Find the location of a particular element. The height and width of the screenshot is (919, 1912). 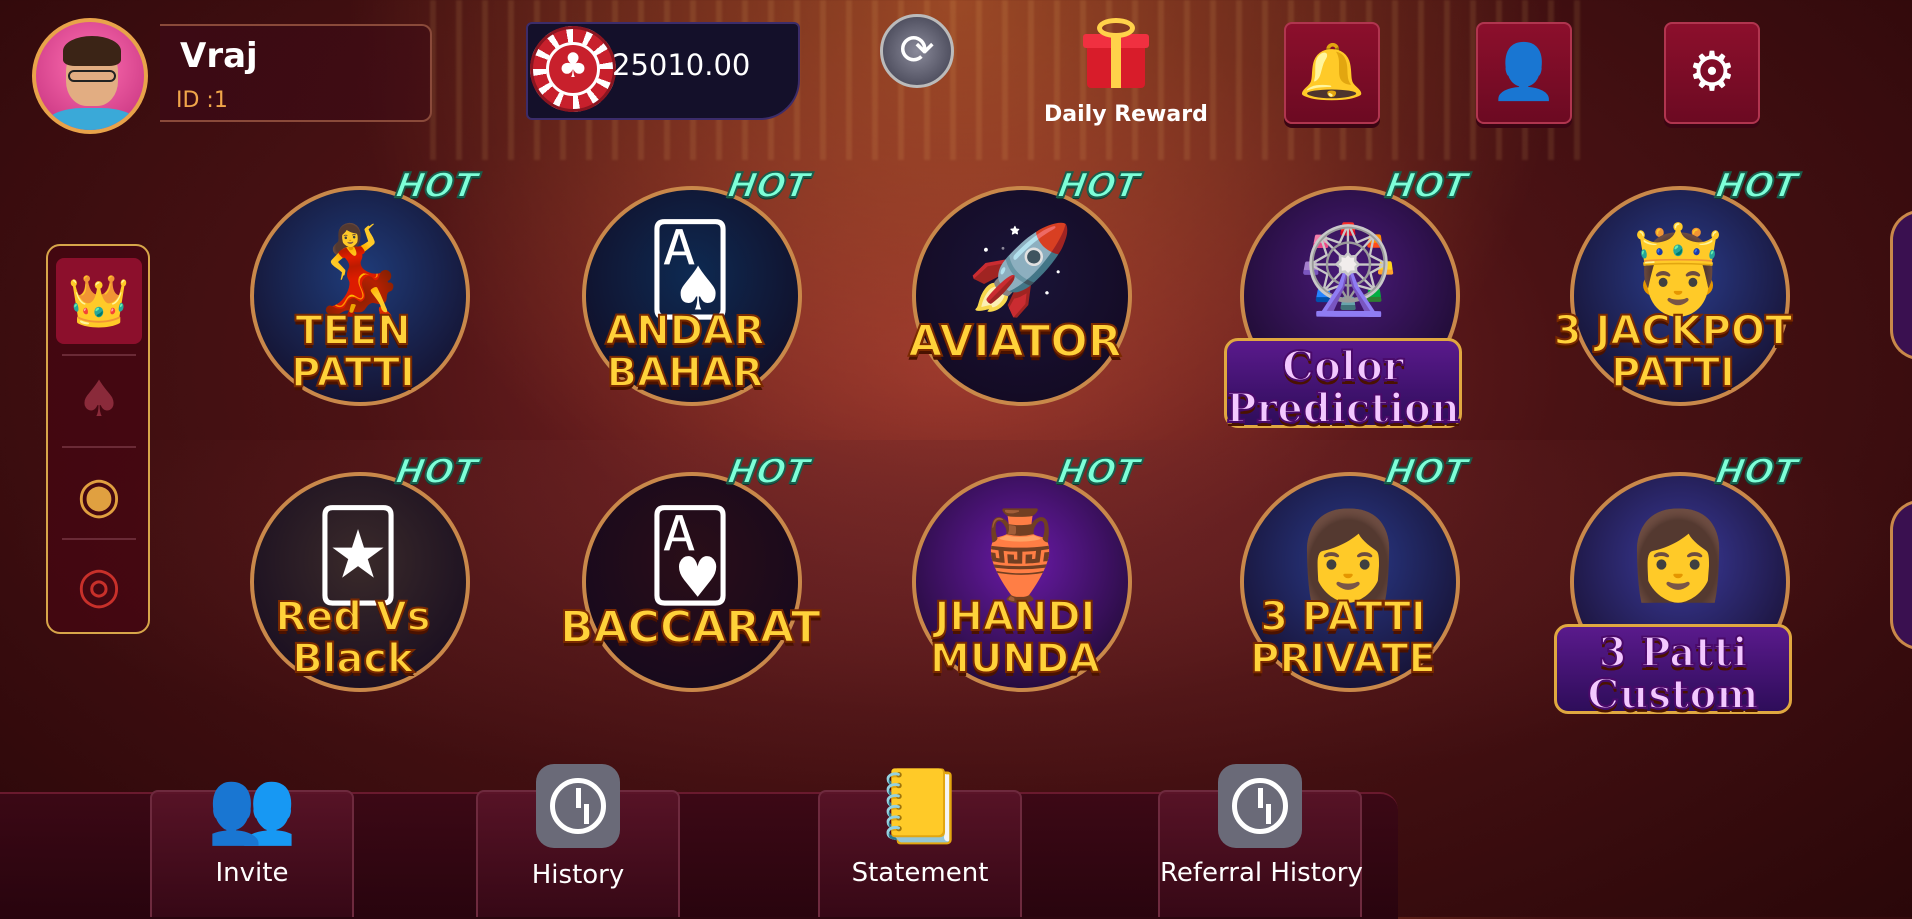

game-title: TEEN PATTI is located at coordinates (353, 352).